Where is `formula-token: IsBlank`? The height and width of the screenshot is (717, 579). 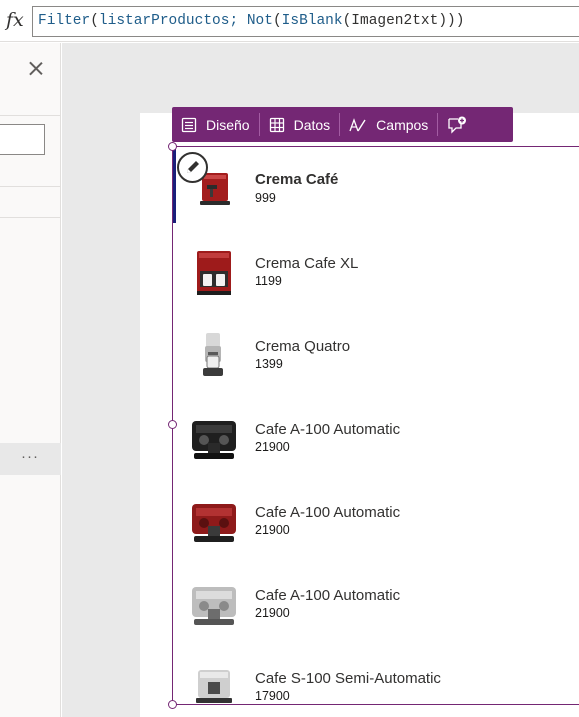
formula-token: IsBlank is located at coordinates (312, 21).